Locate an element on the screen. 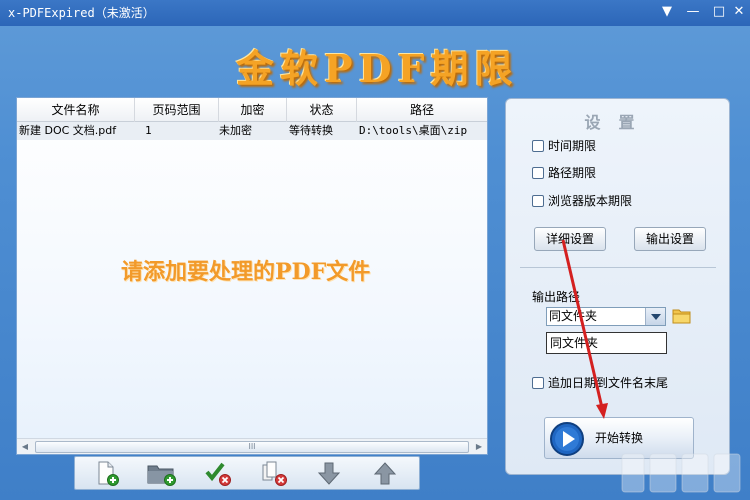 Image resolution: width=750 pixels, height=500 pixels. move-up-button is located at coordinates (385, 473).